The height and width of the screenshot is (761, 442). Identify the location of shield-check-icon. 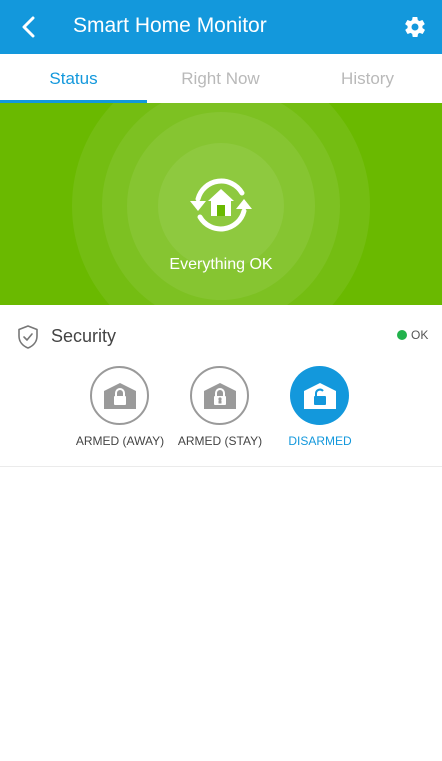
(28, 337).